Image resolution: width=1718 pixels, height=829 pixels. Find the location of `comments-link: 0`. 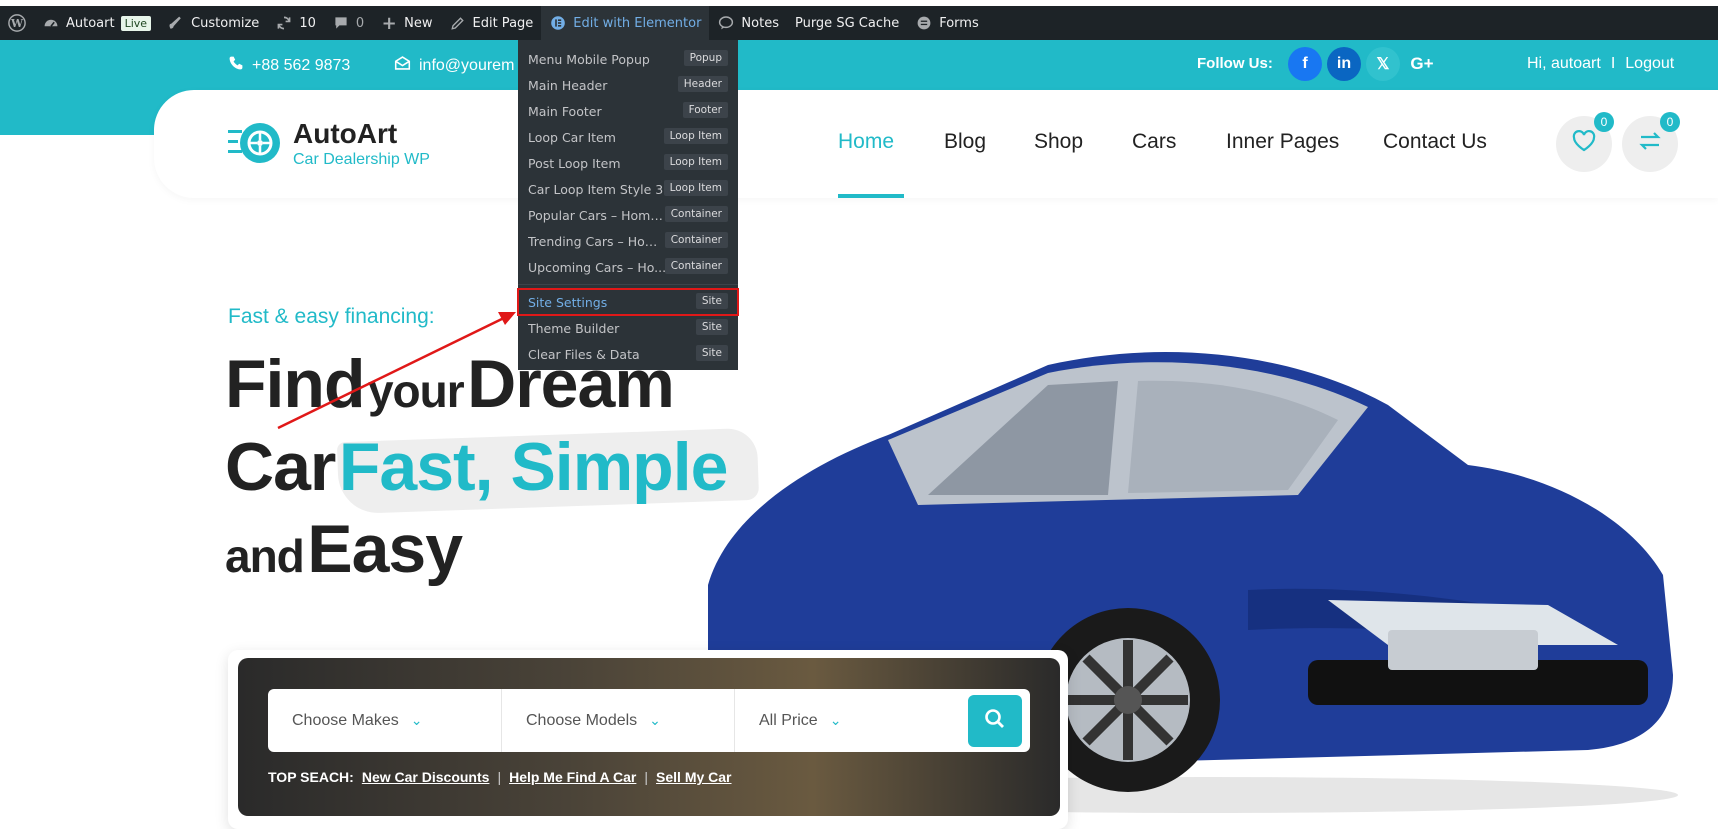

comments-link: 0 is located at coordinates (348, 23).